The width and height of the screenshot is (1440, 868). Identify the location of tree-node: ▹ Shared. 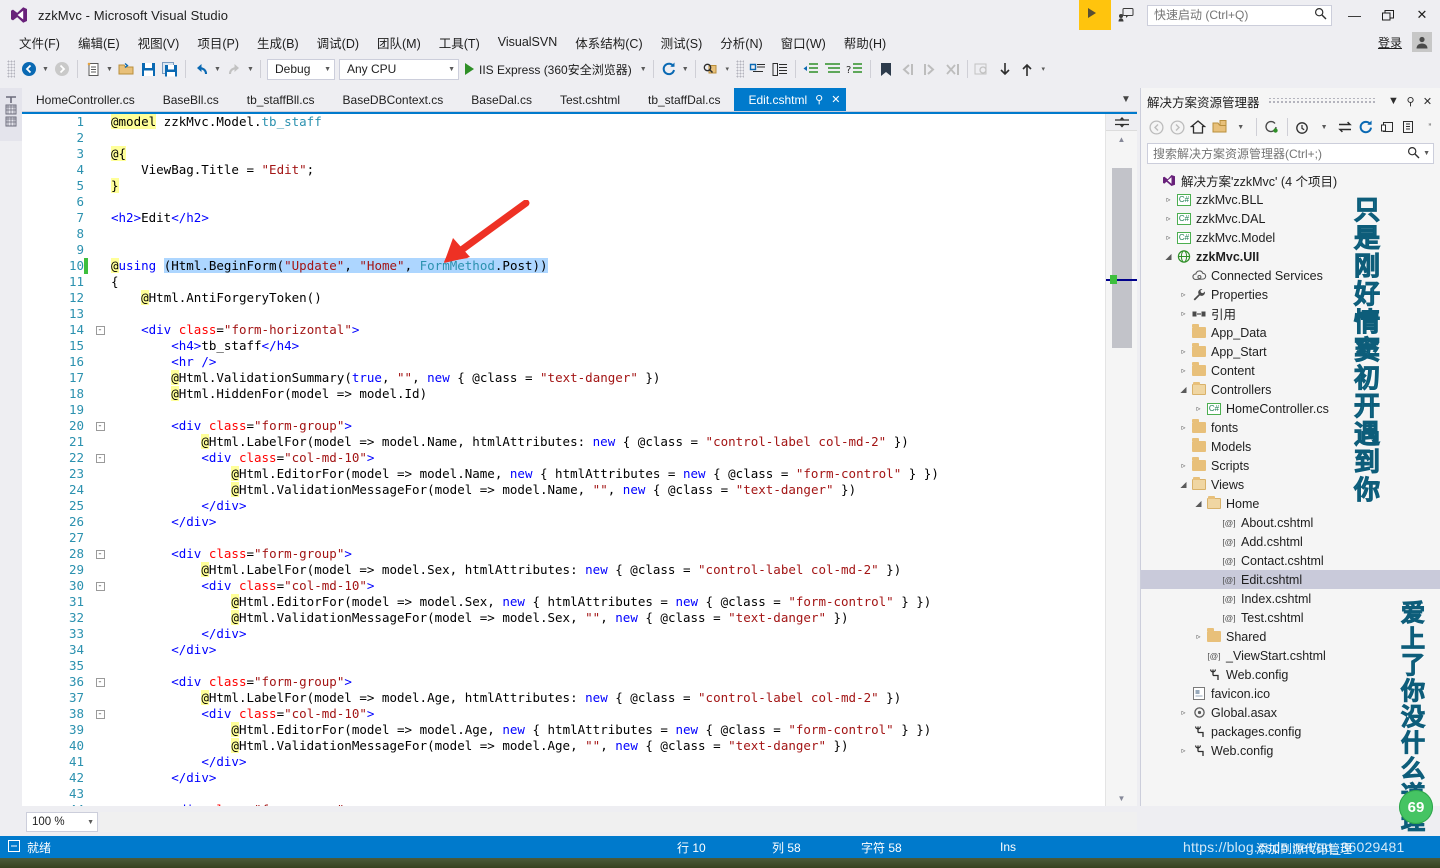
(1290, 636).